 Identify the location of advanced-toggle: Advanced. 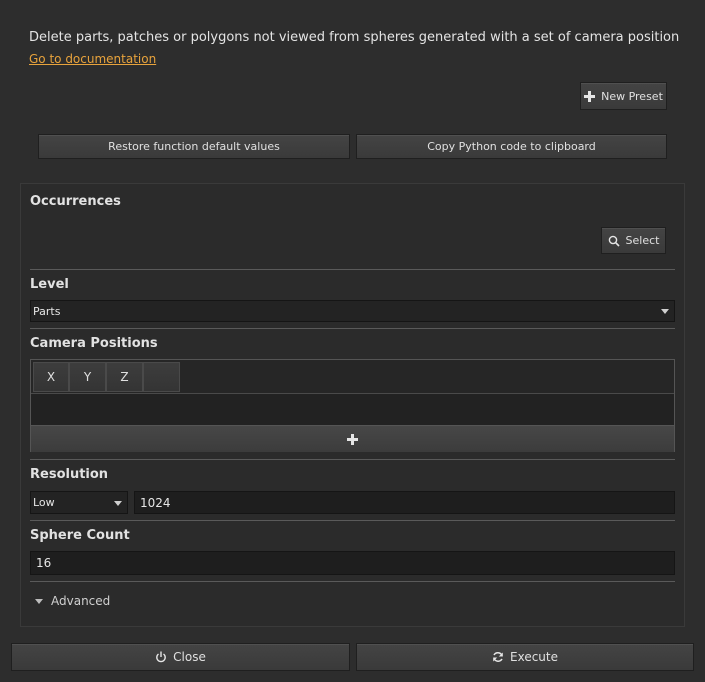
(72, 601).